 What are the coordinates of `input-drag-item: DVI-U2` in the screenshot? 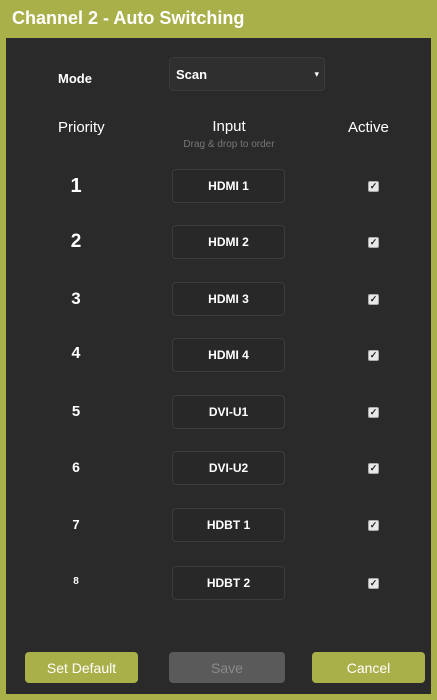 It's located at (228, 468).